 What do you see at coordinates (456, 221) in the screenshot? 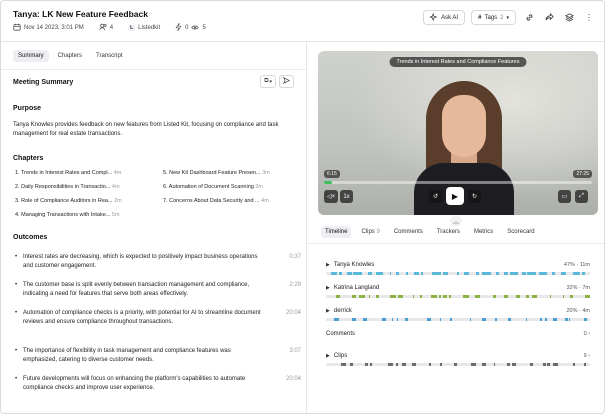
I see `collapse-button: ︿` at bounding box center [456, 221].